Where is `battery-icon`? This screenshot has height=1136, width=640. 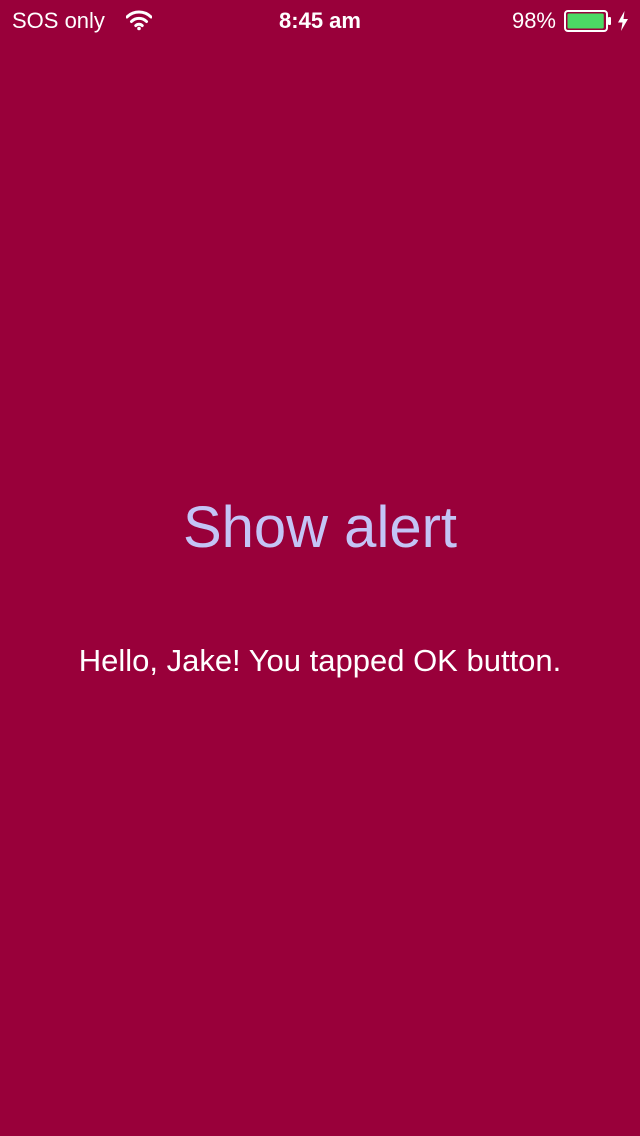 battery-icon is located at coordinates (588, 21).